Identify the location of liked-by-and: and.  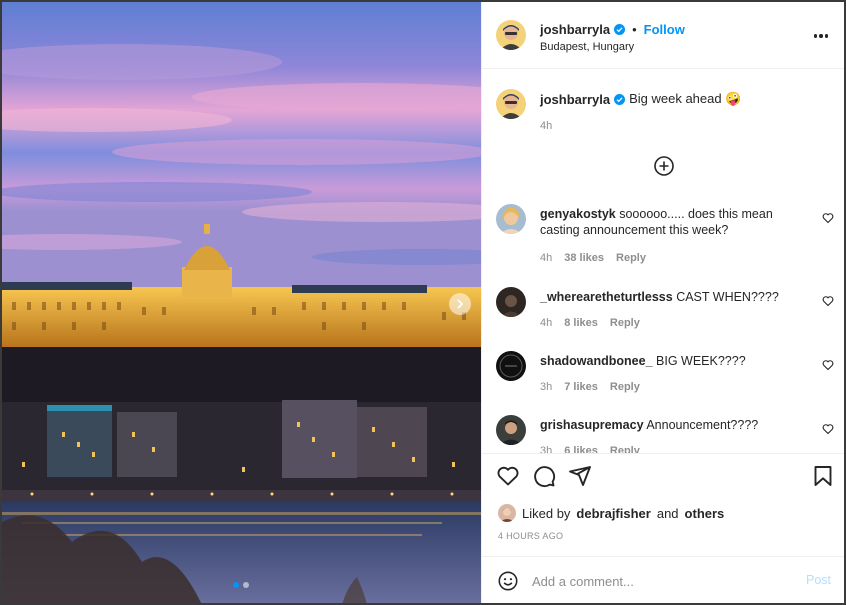
(667, 513).